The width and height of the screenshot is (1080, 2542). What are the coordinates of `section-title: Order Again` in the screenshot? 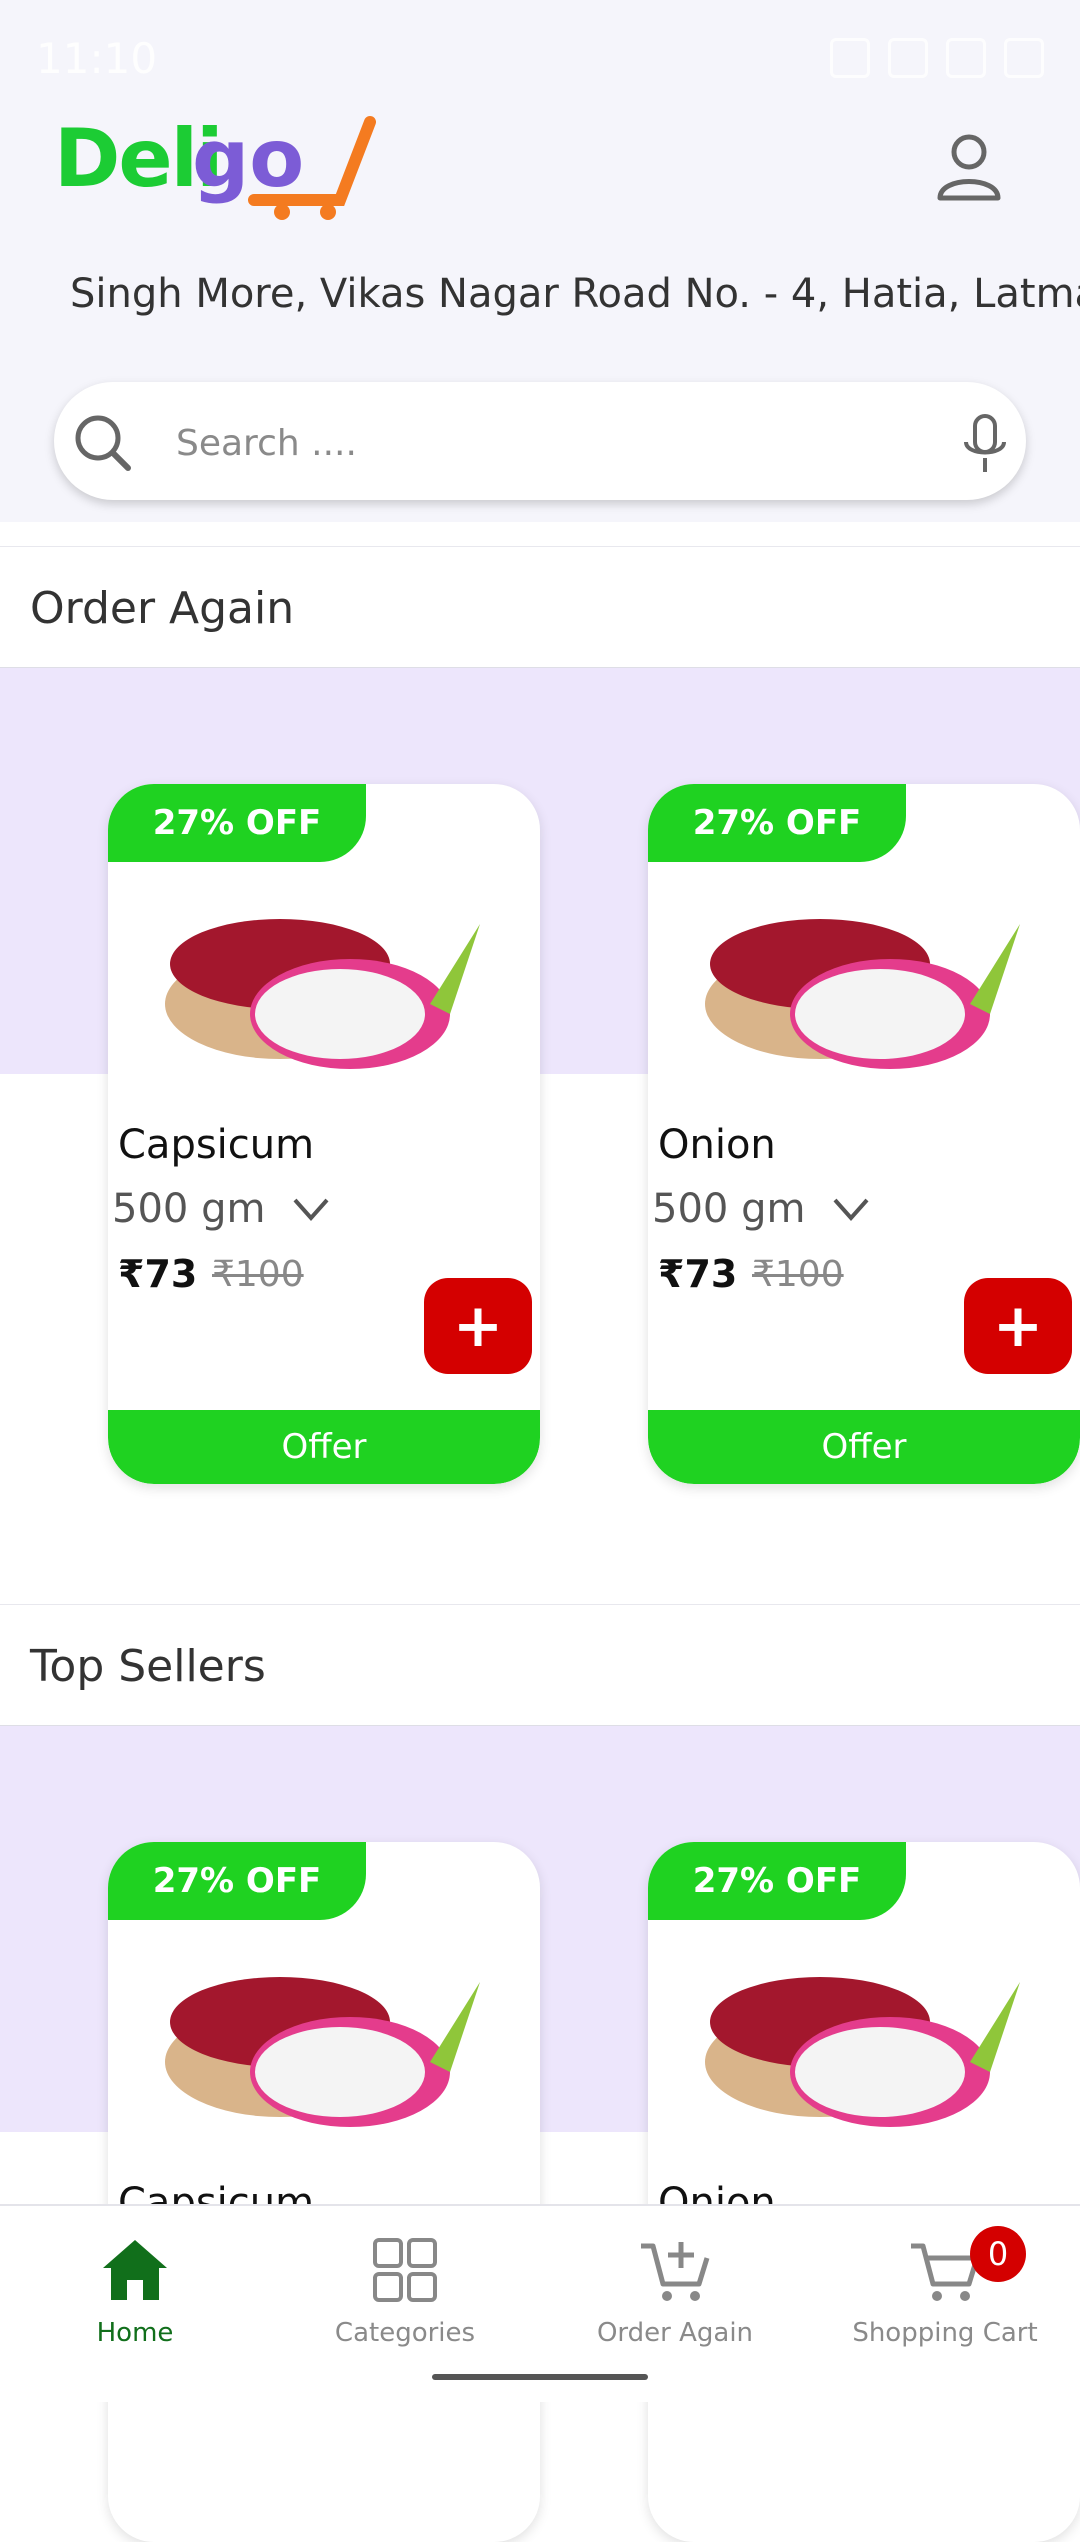 It's located at (162, 608).